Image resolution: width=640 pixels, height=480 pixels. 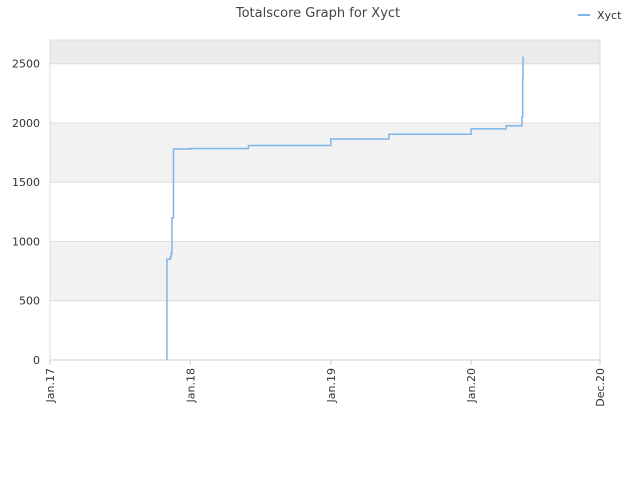 What do you see at coordinates (331, 385) in the screenshot?
I see `x-tick-label: Jan.19` at bounding box center [331, 385].